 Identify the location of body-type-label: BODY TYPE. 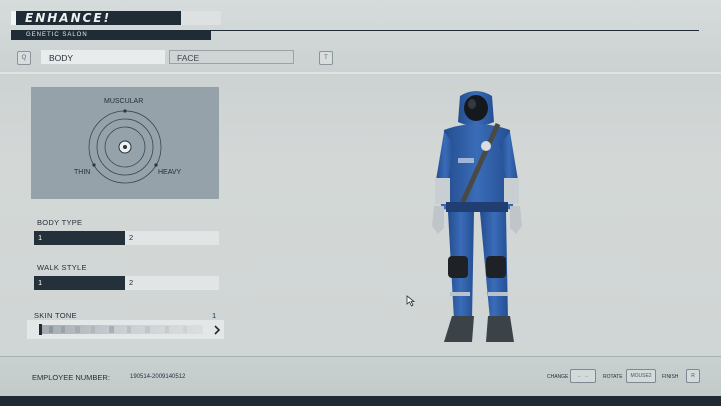
(60, 222).